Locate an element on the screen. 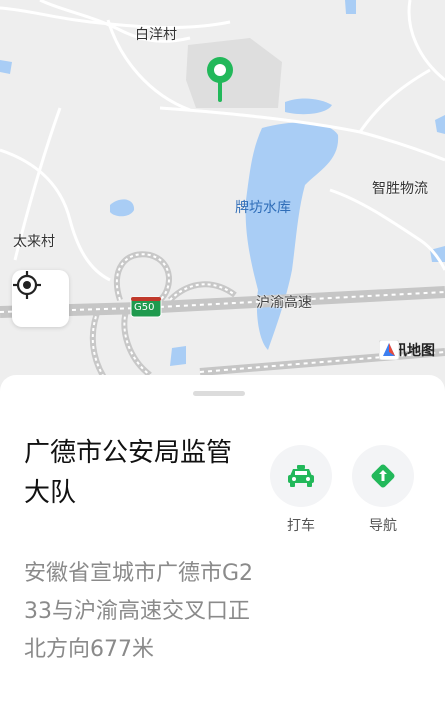  navigation-icon-circle is located at coordinates (383, 476).